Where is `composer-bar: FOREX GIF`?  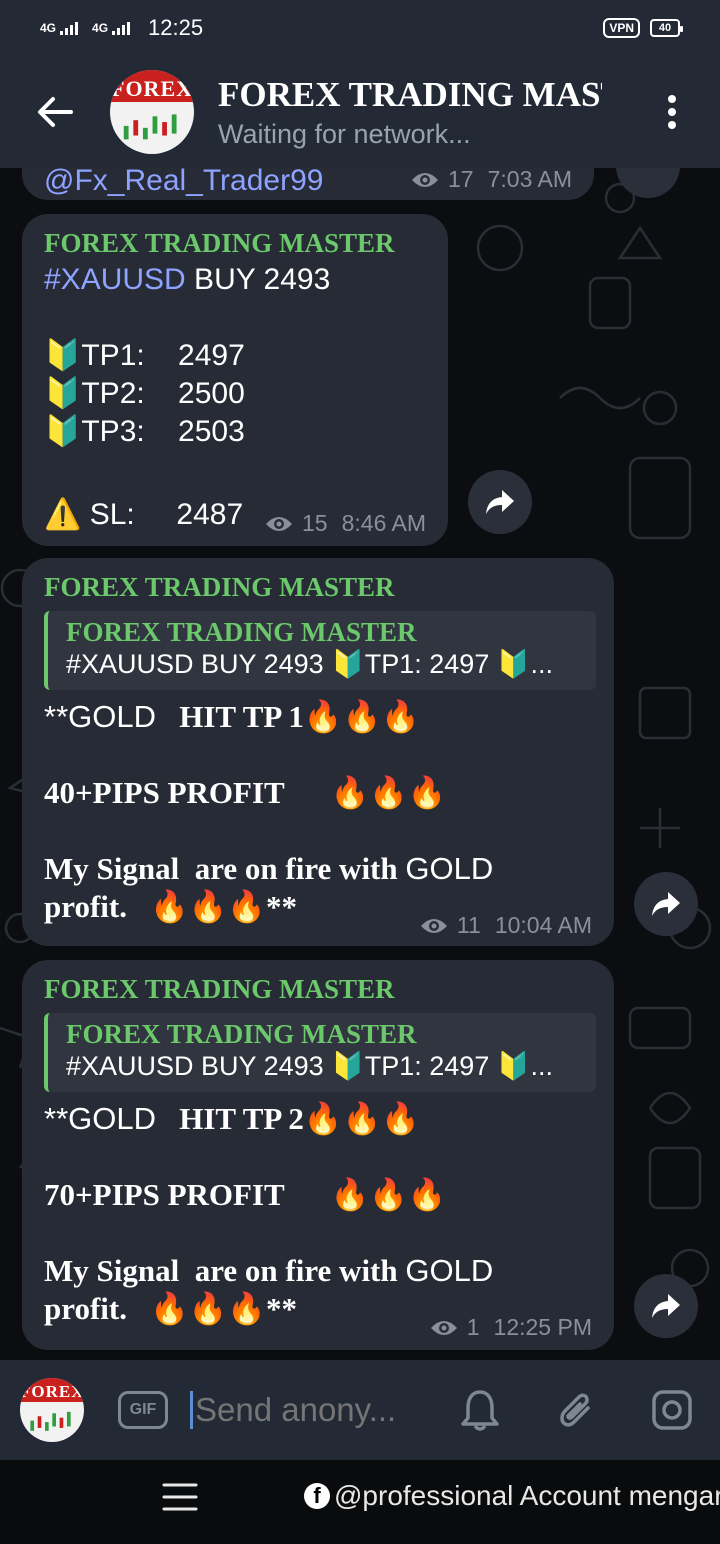 composer-bar: FOREX GIF is located at coordinates (360, 1410).